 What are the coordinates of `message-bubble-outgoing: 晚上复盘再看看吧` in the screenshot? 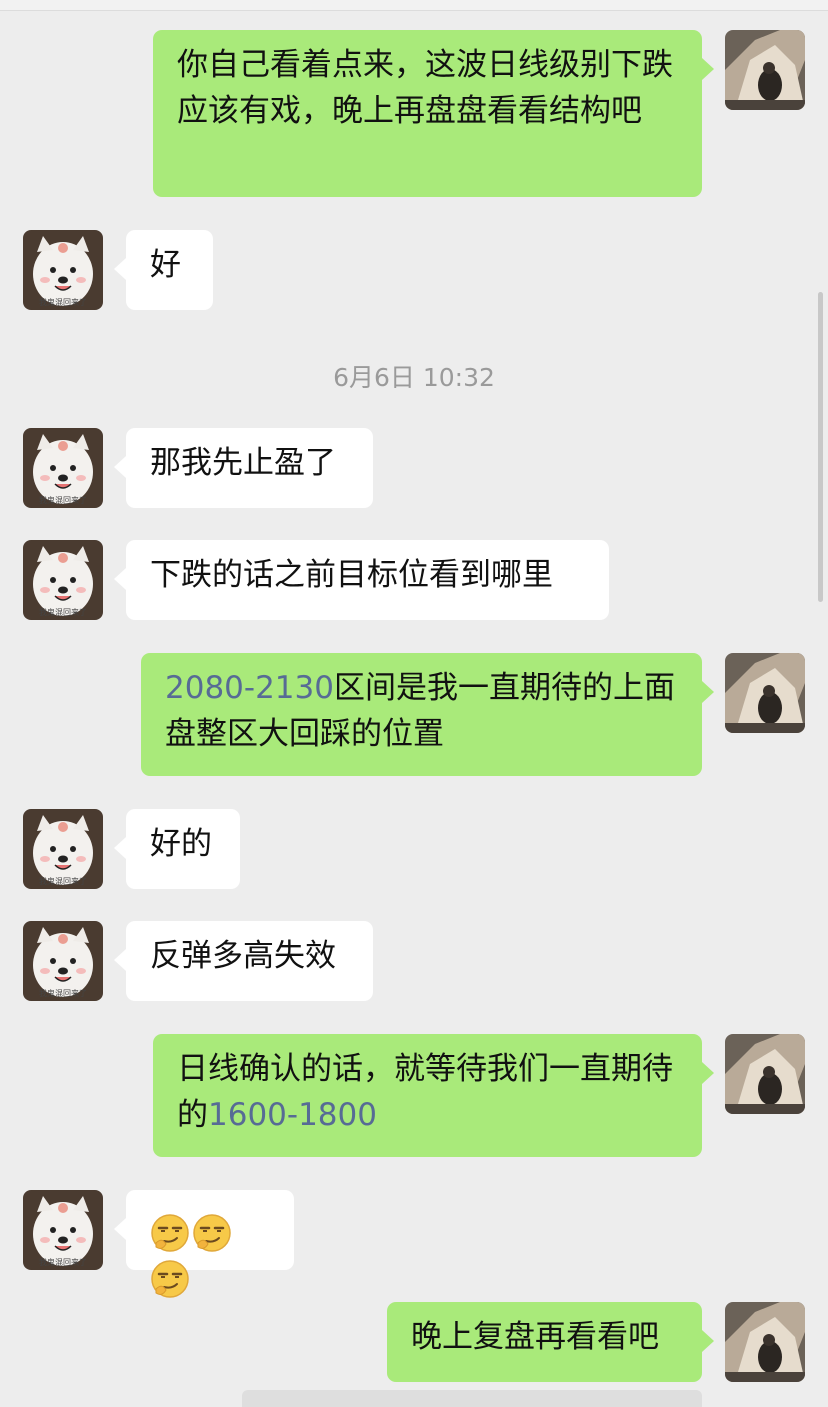 It's located at (550, 1342).